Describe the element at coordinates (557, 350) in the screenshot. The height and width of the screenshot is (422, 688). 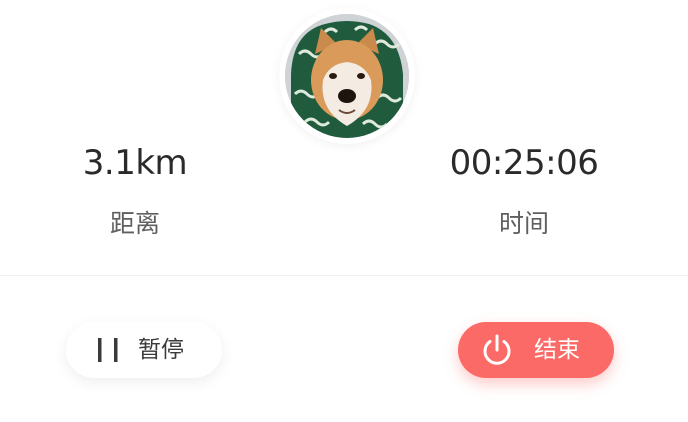
I see `end-label: 结束` at that location.